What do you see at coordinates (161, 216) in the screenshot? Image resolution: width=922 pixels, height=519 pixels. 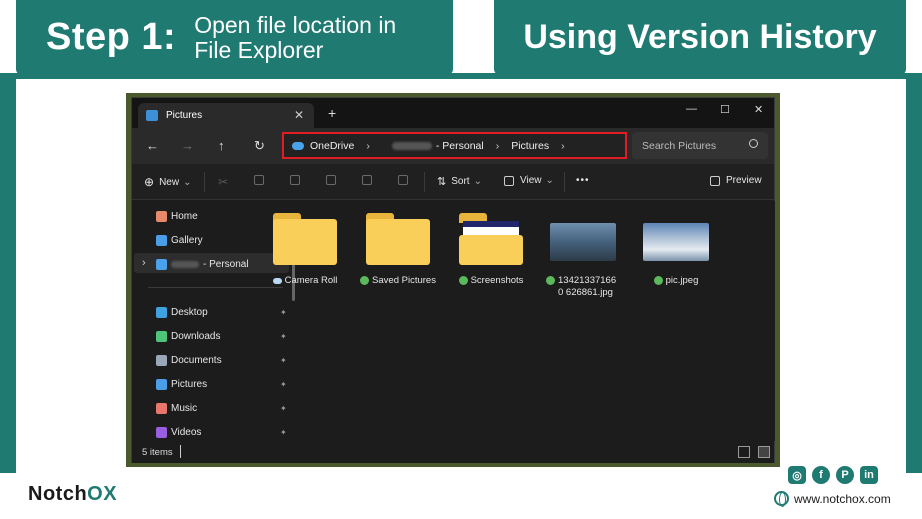 I see `home-icon` at bounding box center [161, 216].